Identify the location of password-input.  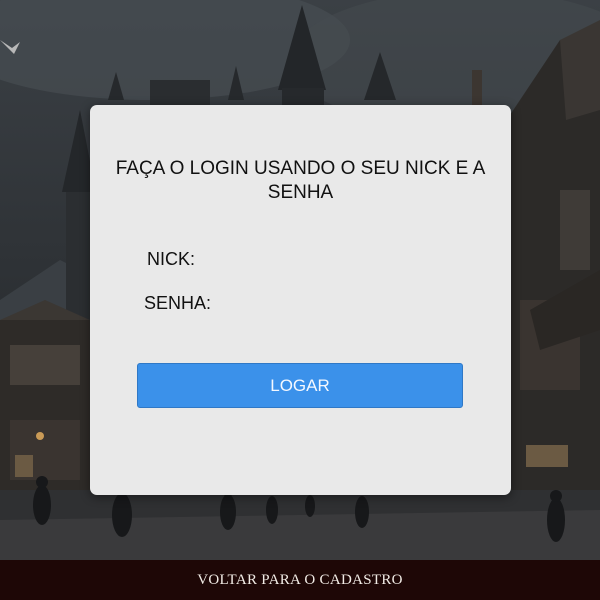
(330, 305).